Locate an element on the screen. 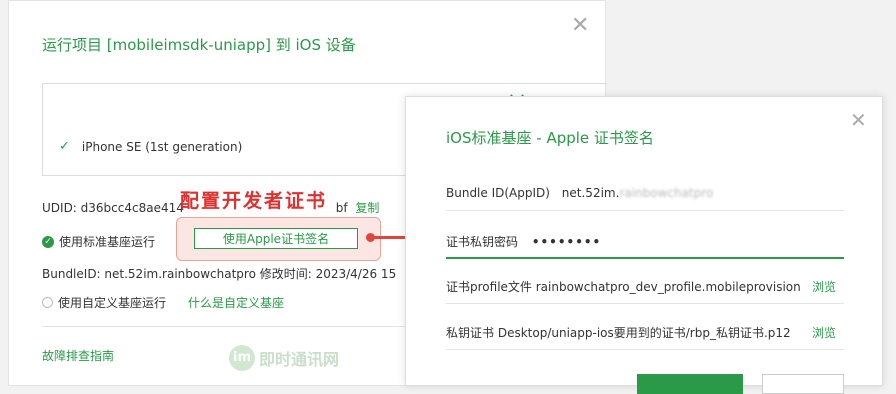  check-icon: ✓ is located at coordinates (64, 146).